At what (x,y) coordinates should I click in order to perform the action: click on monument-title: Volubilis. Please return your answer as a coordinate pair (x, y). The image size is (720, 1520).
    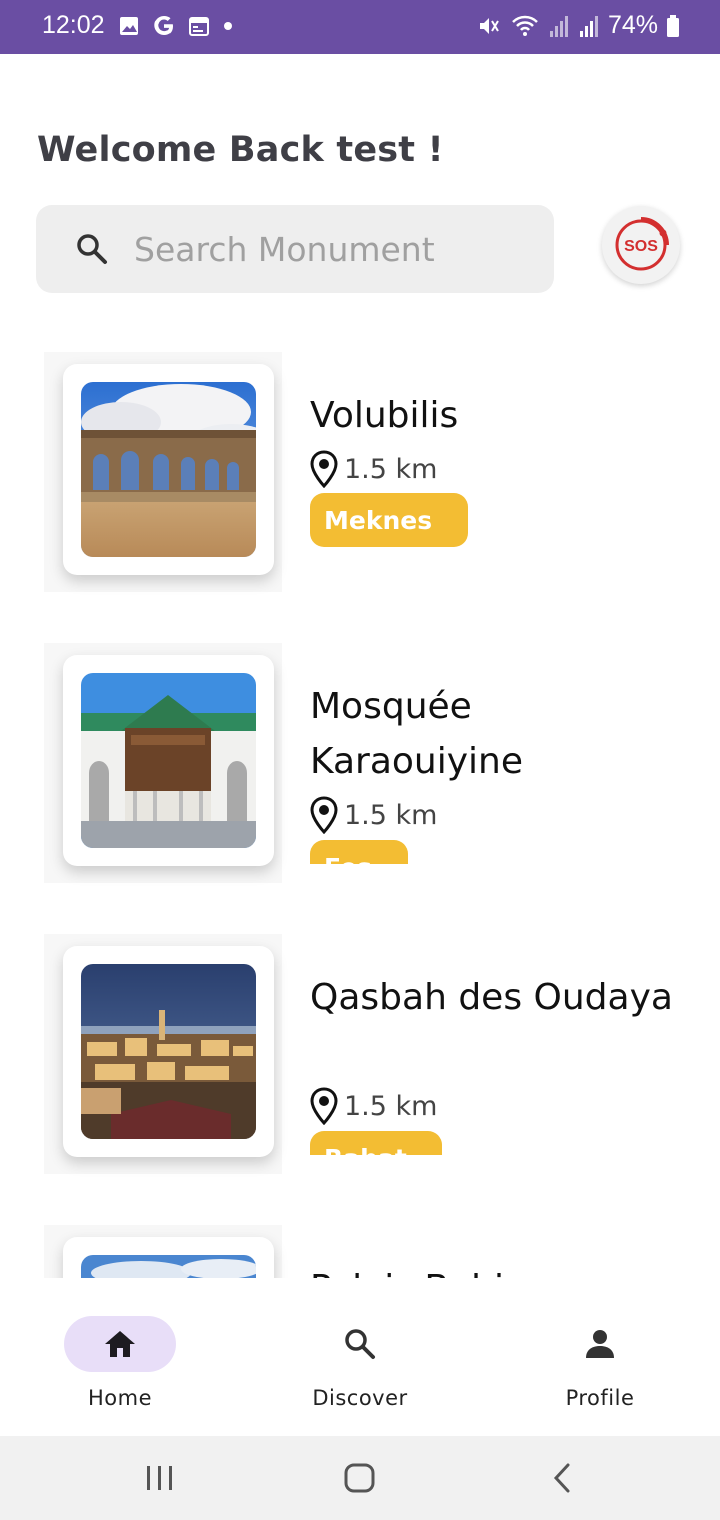
    Looking at the image, I should click on (384, 415).